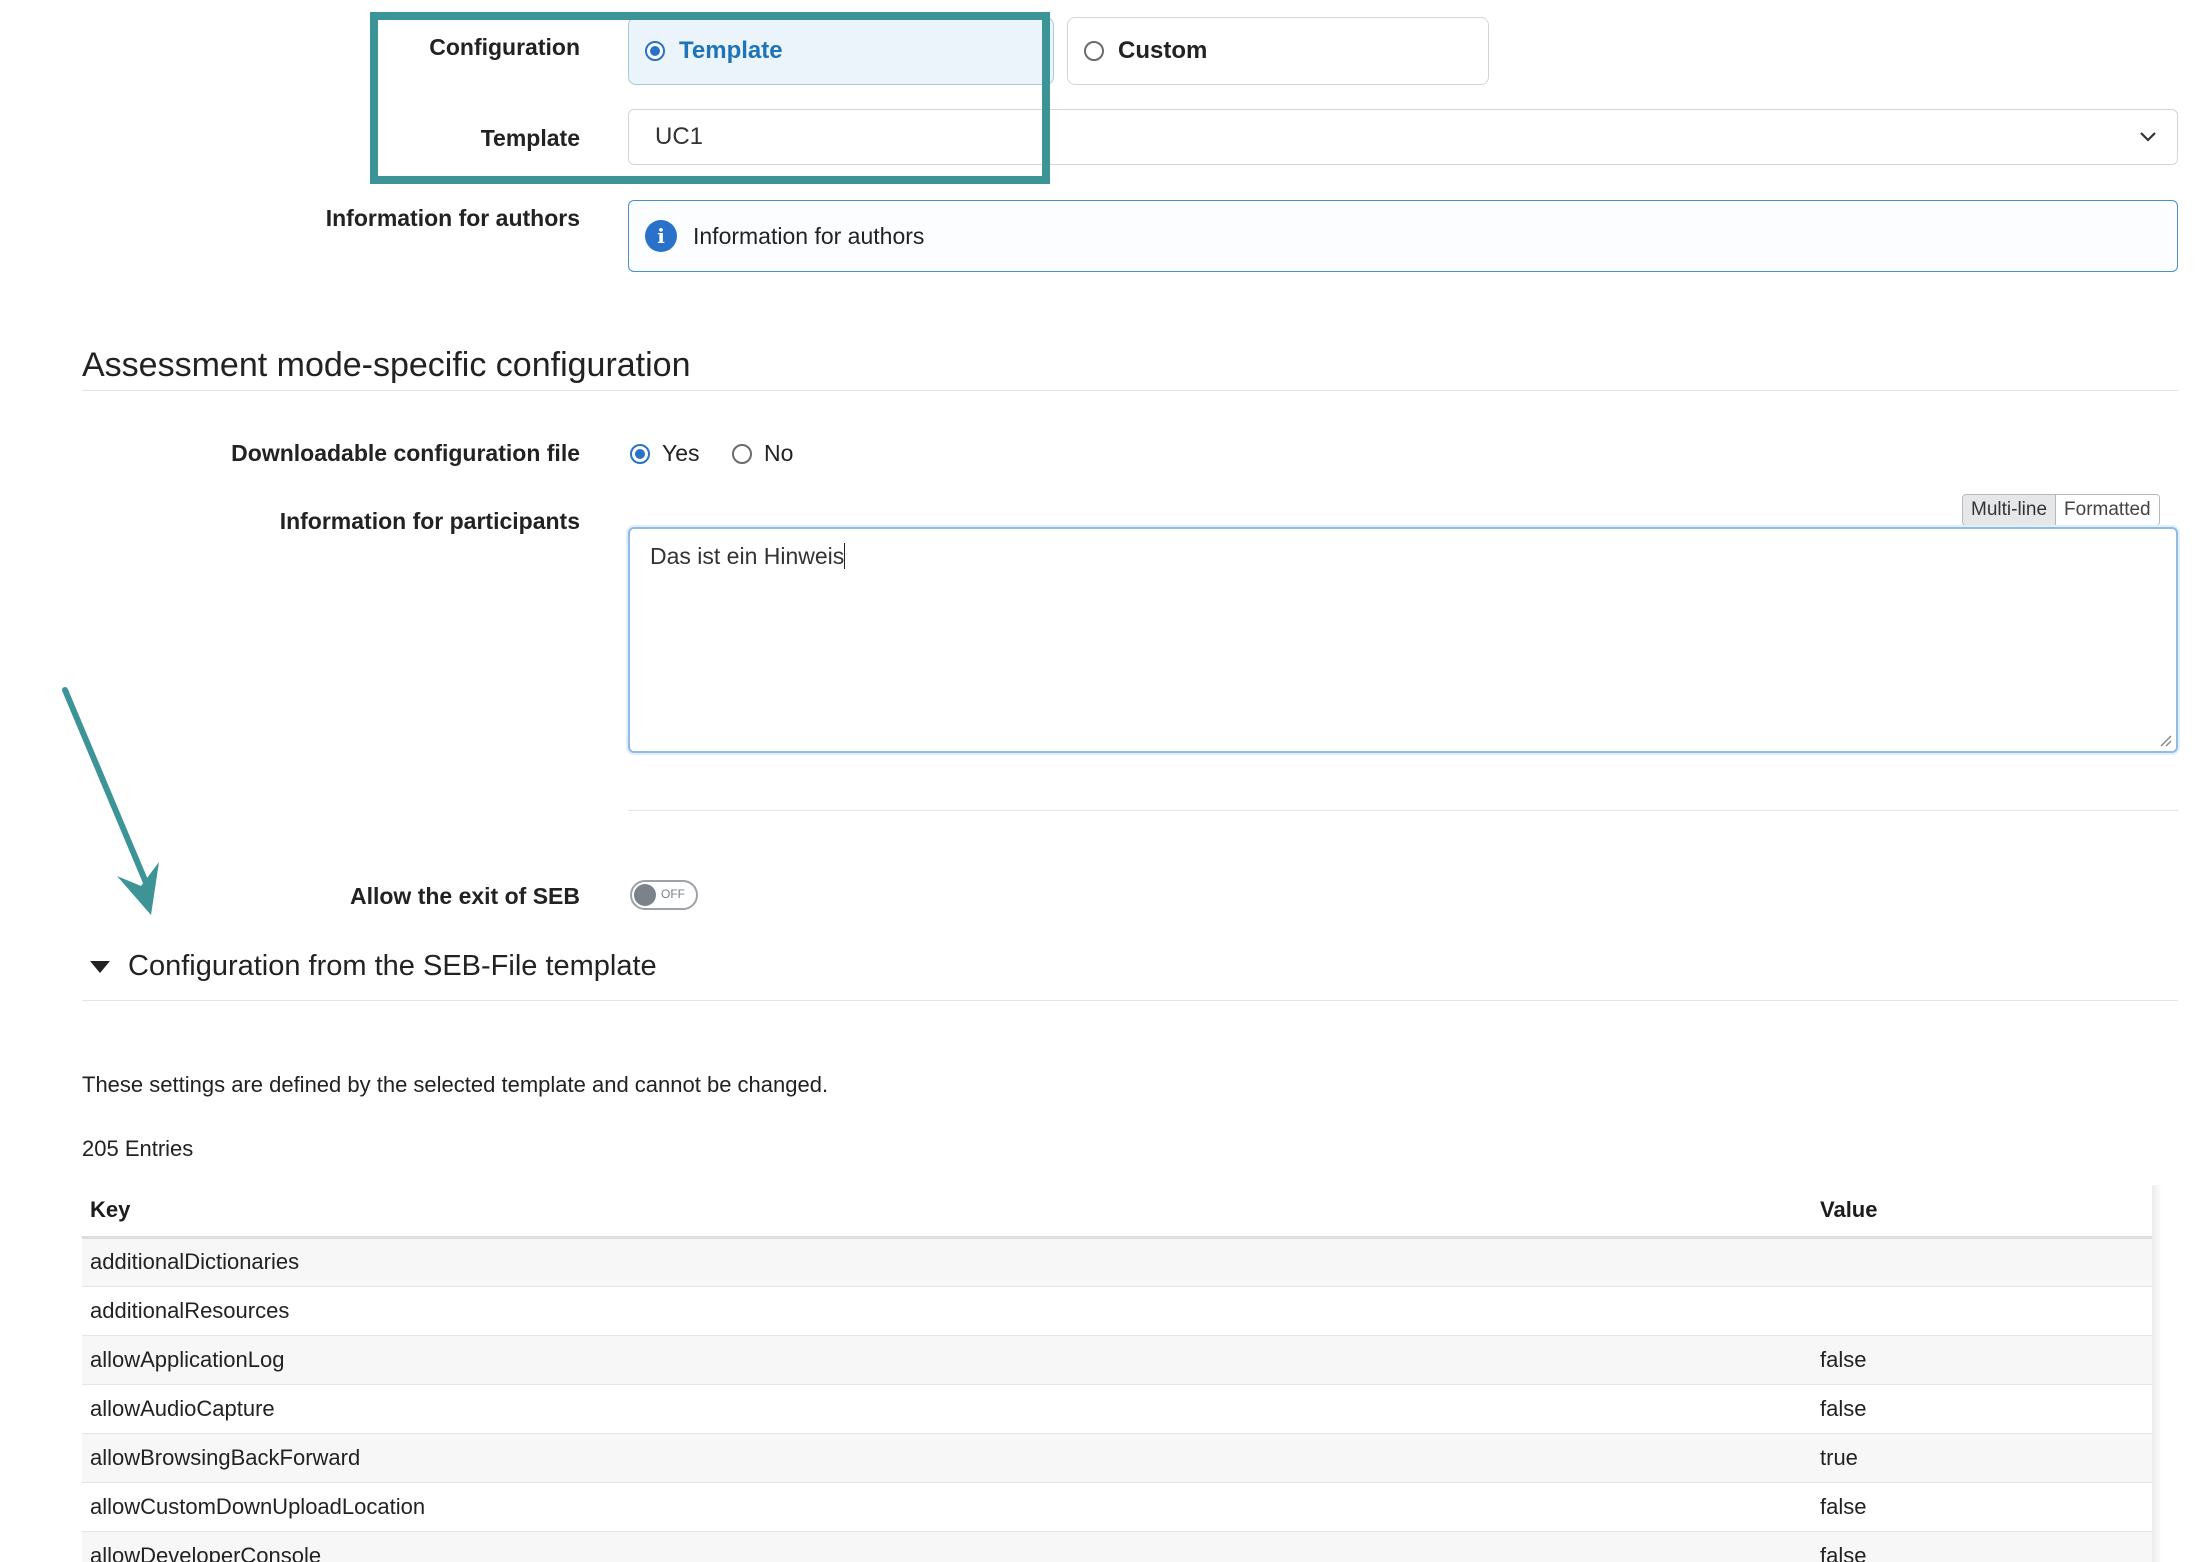 This screenshot has width=2200, height=1562. I want to click on authors-info-text: Information for authors, so click(809, 235).